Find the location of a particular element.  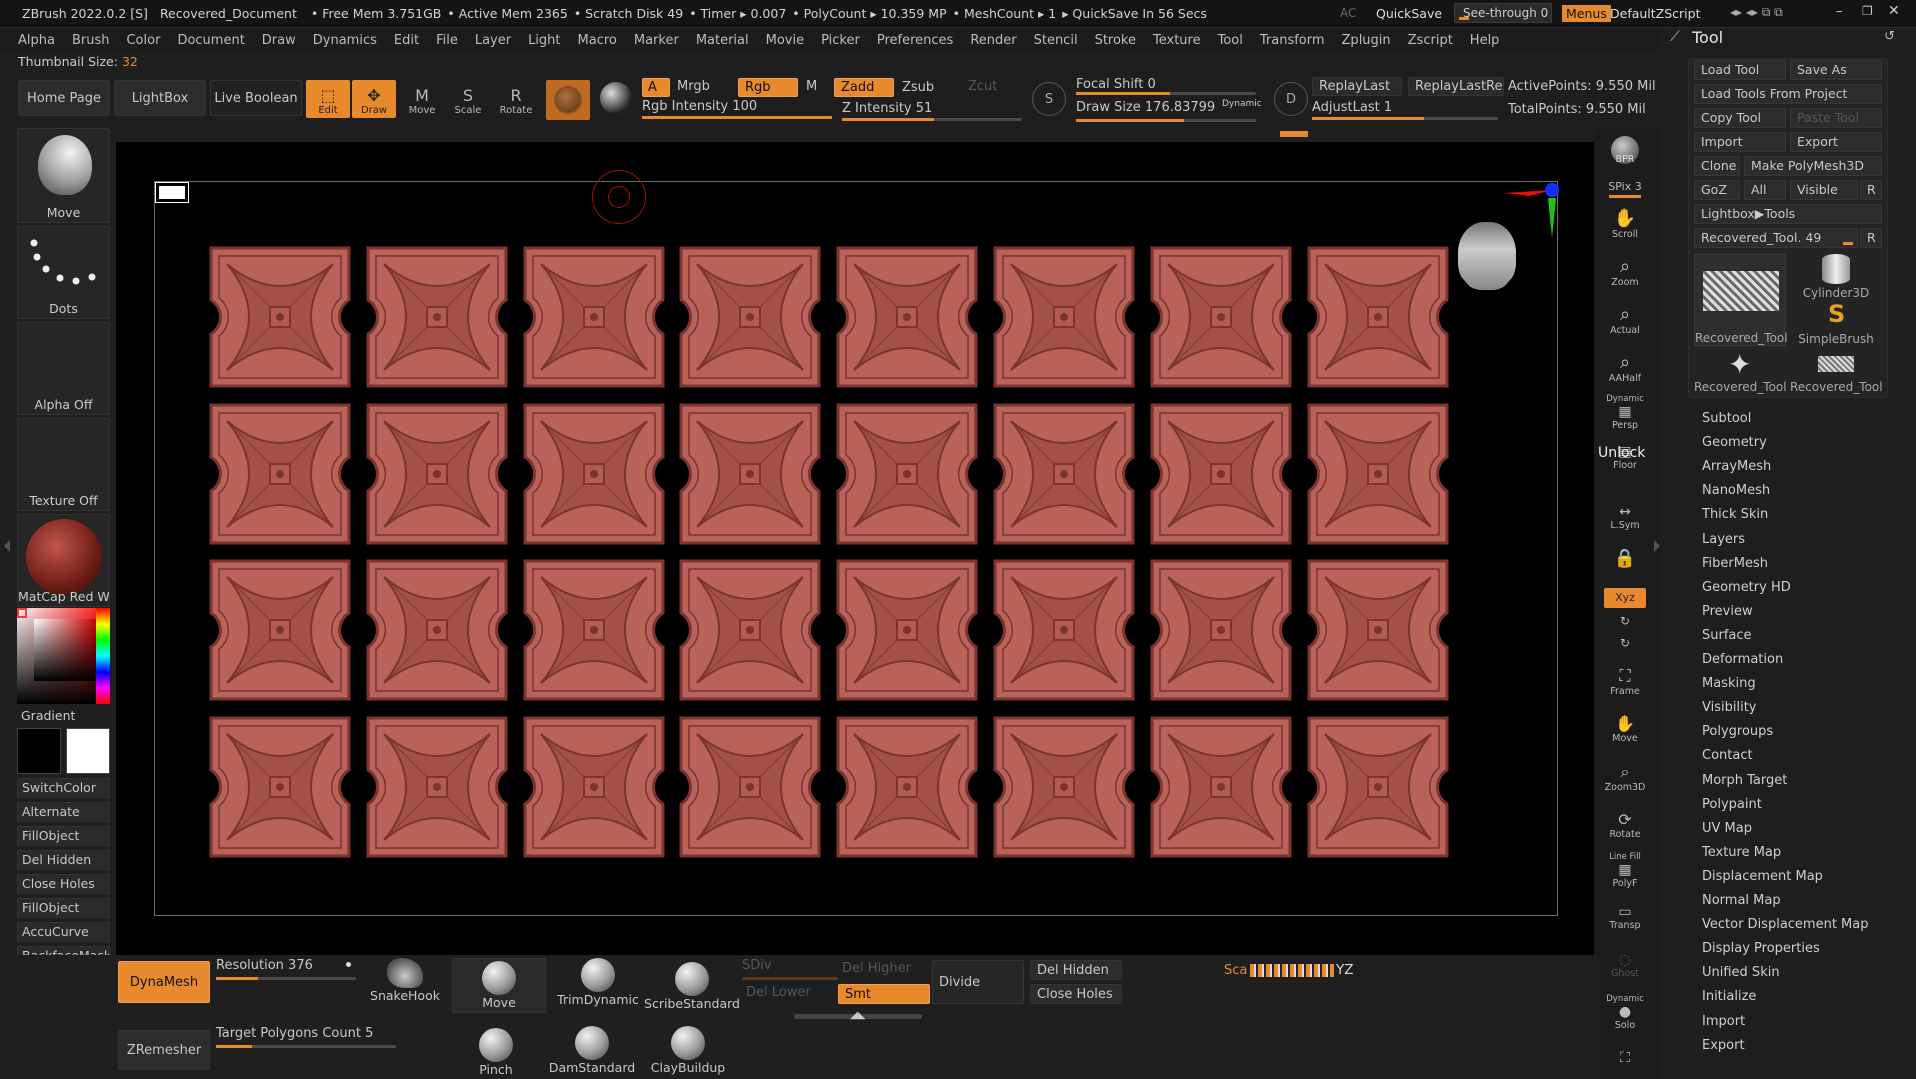

tool-section-thick-skin: Thick Skin is located at coordinates (1735, 514).